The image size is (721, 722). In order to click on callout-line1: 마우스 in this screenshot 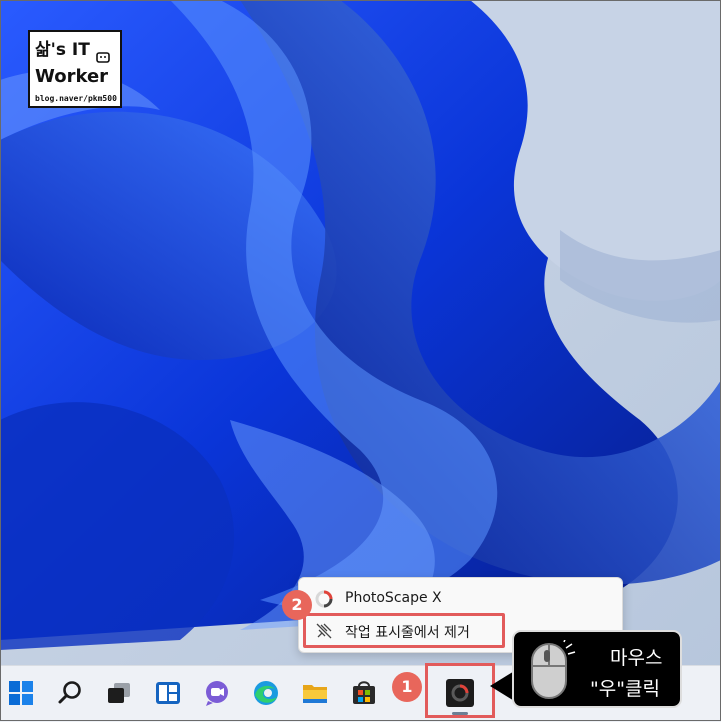, I will do `click(636, 658)`.